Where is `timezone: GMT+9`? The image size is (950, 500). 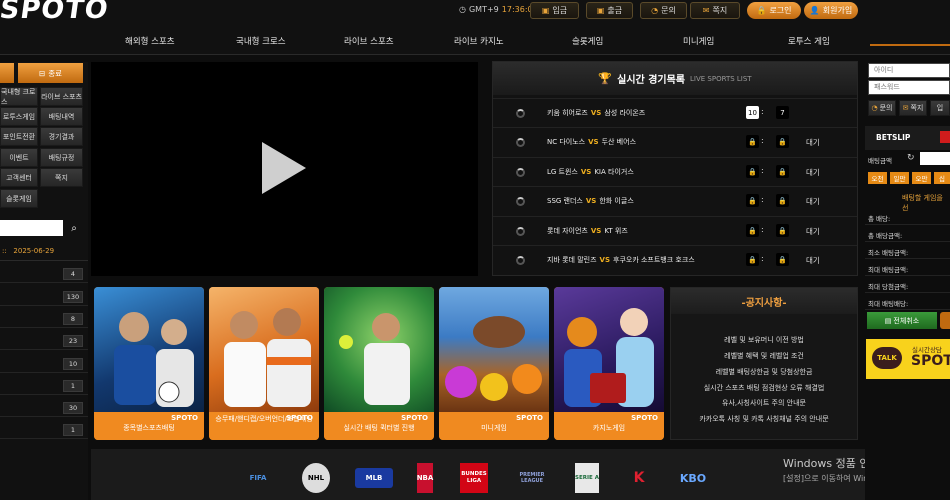
timezone: GMT+9 is located at coordinates (483, 9).